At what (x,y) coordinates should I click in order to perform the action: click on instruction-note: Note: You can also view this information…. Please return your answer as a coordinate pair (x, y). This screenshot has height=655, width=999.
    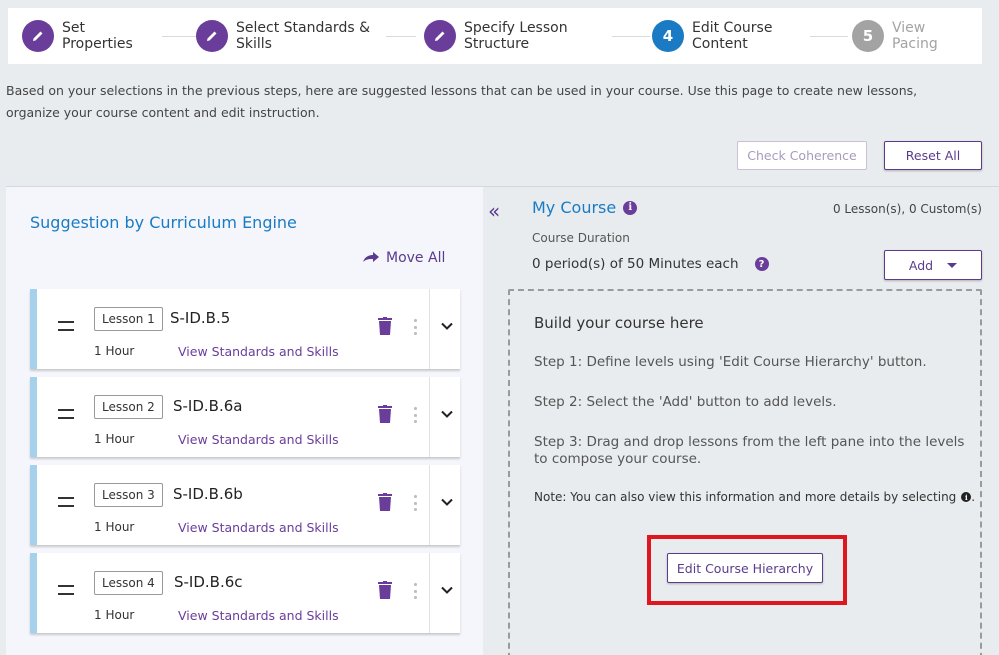
    Looking at the image, I should click on (754, 497).